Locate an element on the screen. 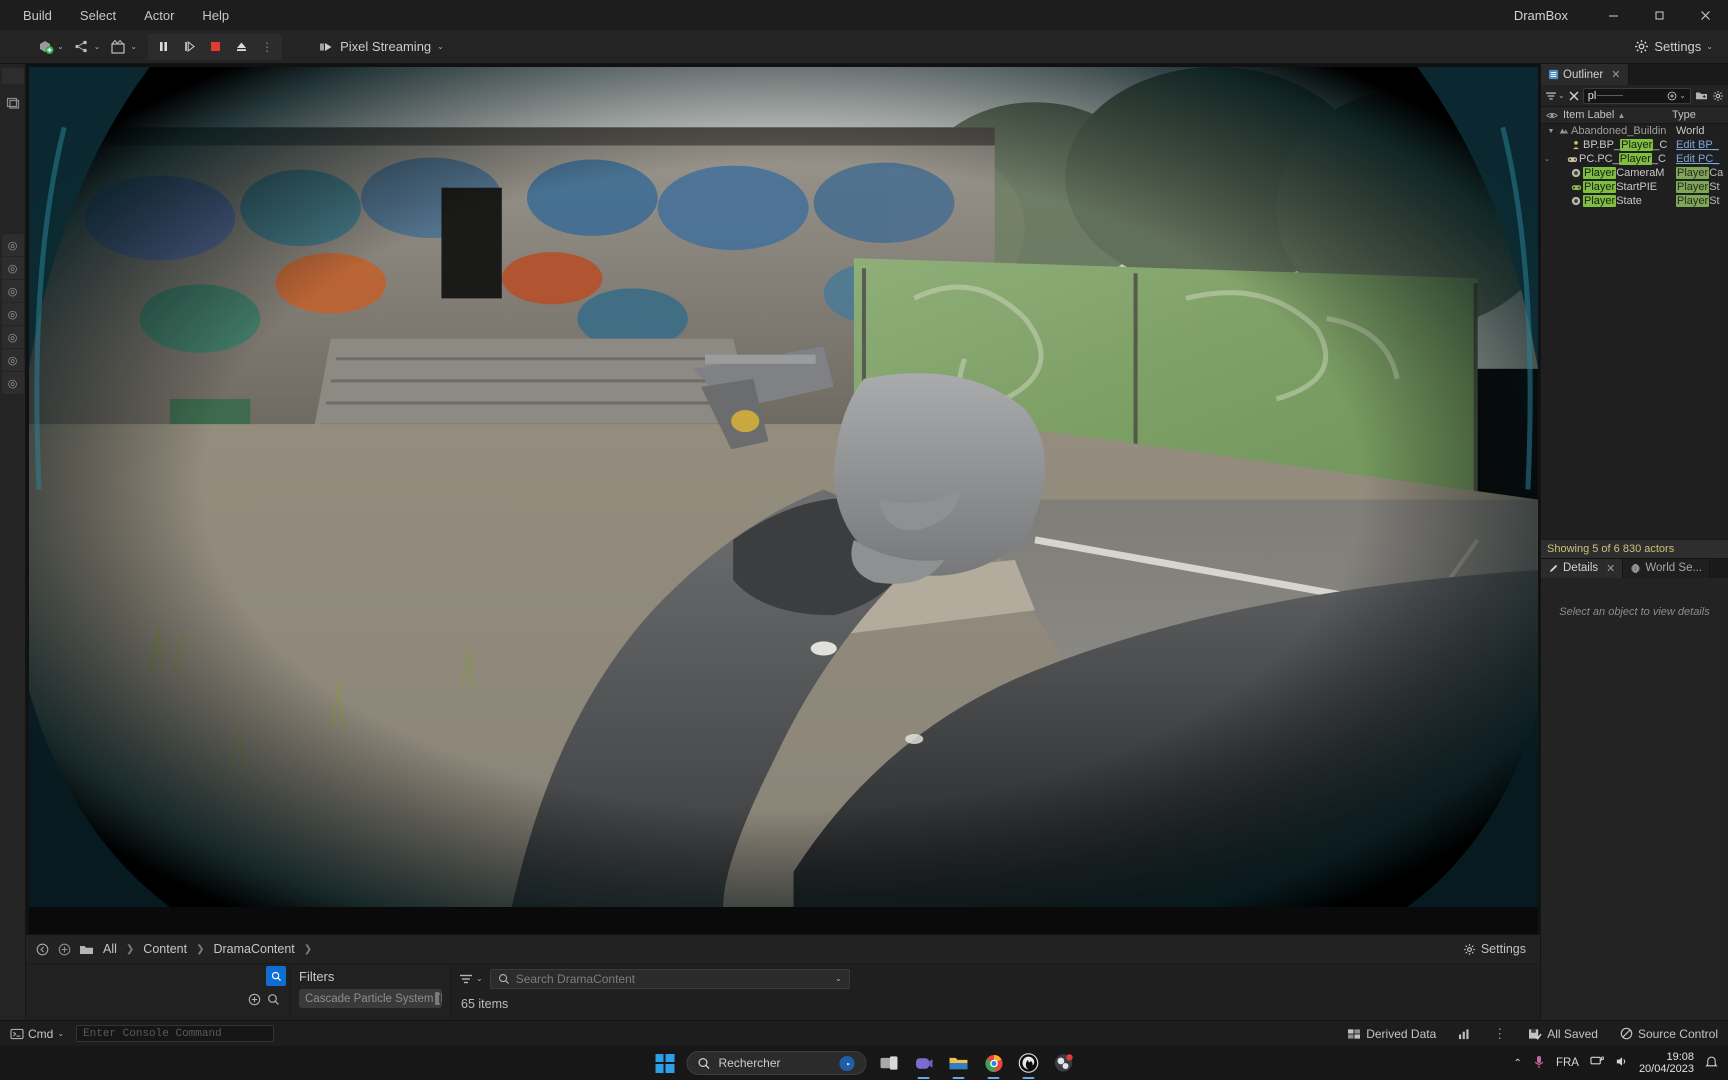  content-browser-settings-button: Settings is located at coordinates (1494, 949).